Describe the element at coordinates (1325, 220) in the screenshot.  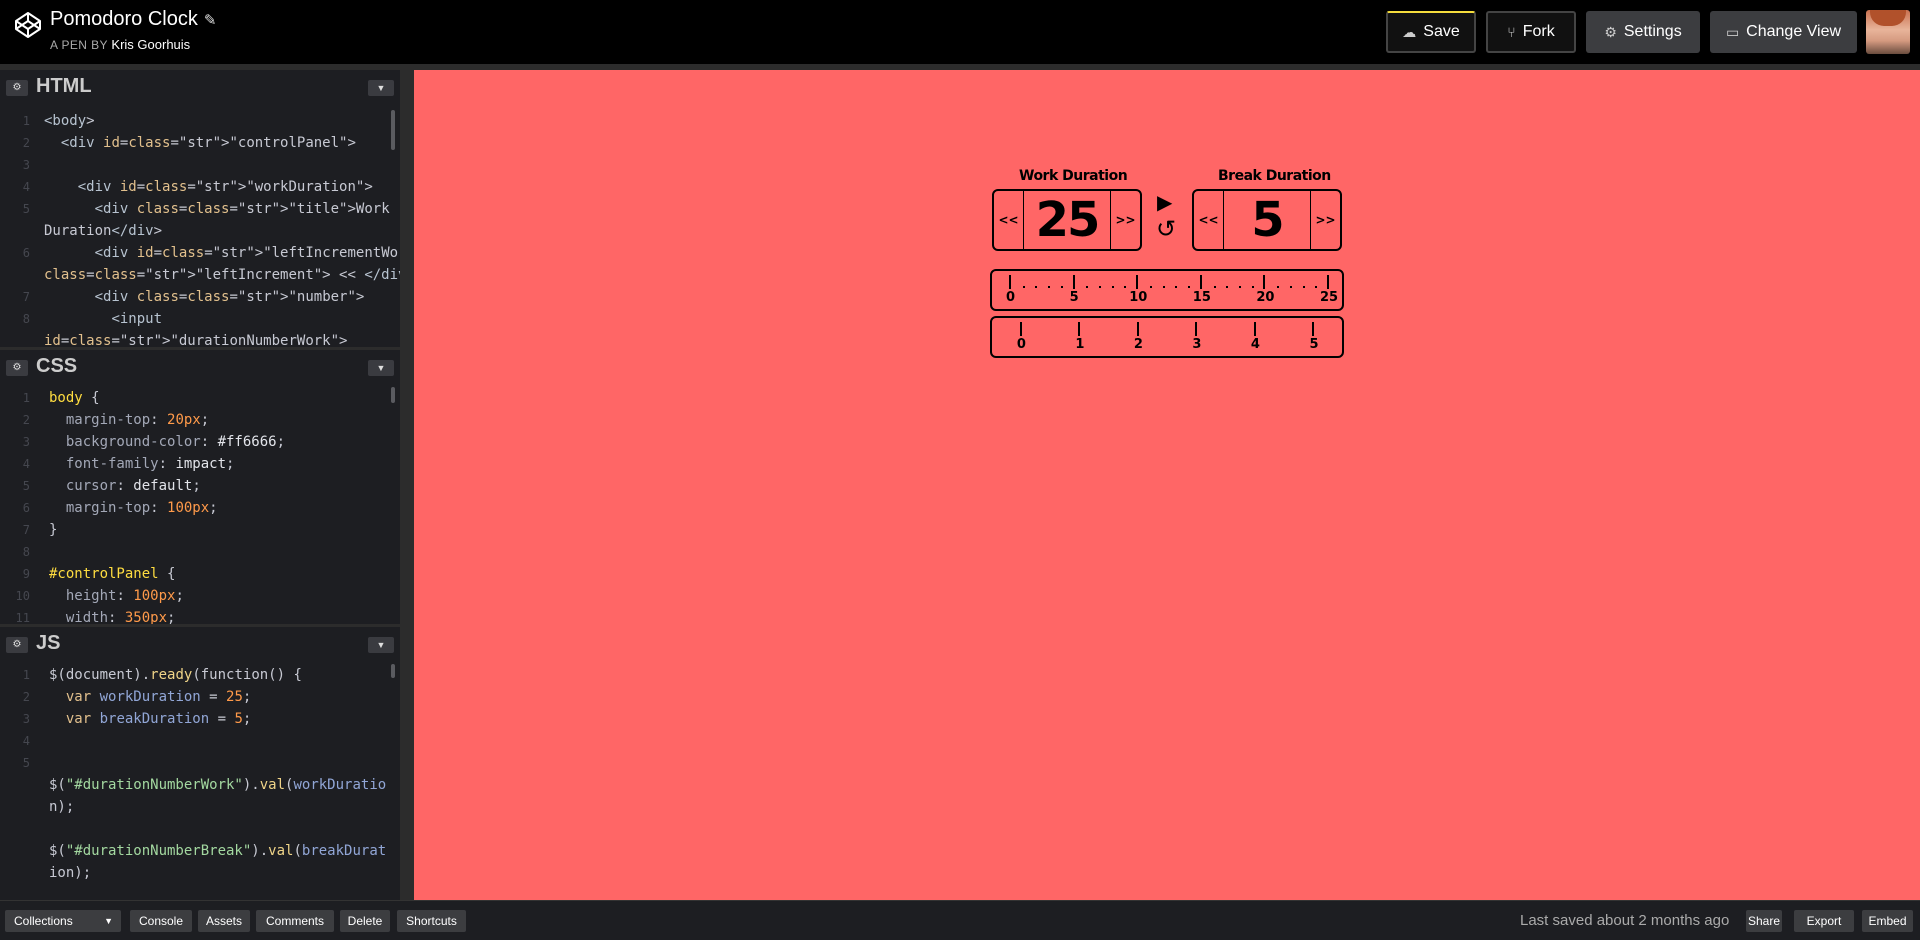
I see `break-increment-button: >>` at that location.